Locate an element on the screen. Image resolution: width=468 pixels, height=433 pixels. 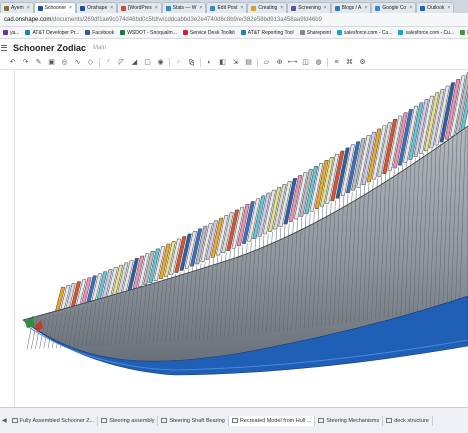
chamfer-icon: ◸ is located at coordinates (121, 62).